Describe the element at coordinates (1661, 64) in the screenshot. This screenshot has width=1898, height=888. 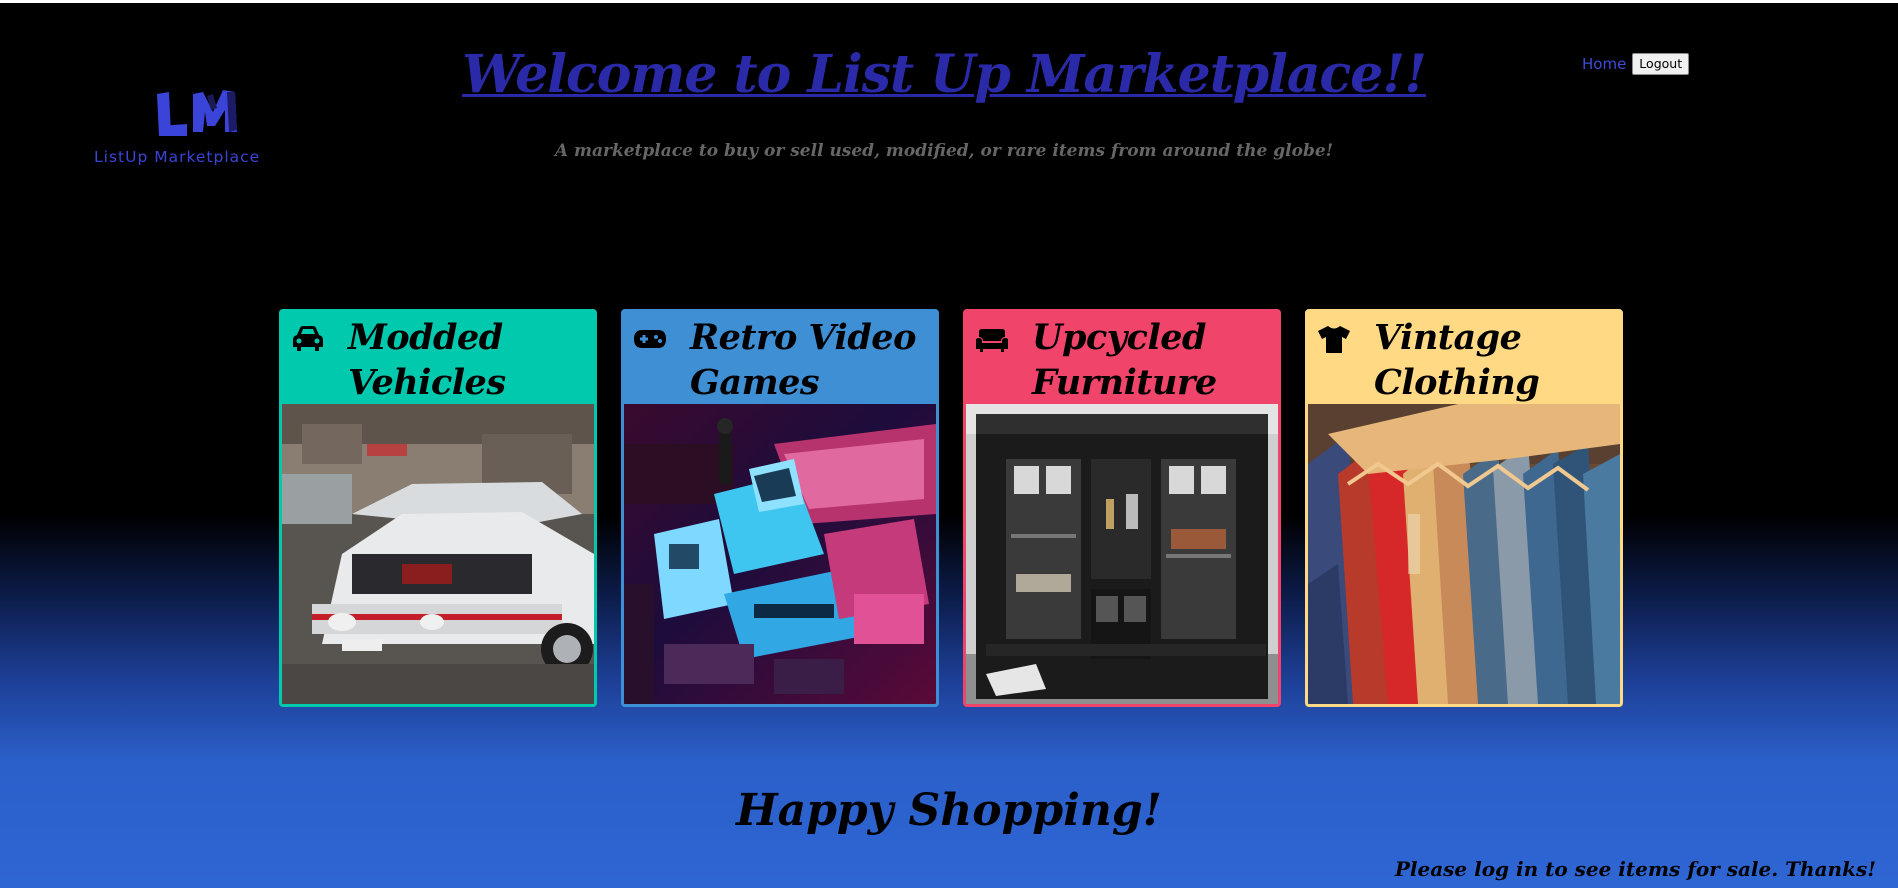
I see `logout-button: Logout` at that location.